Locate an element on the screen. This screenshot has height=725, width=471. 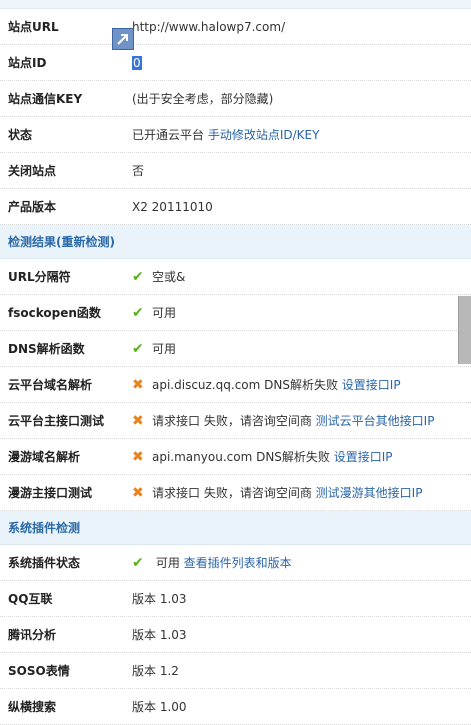
site-key-row: 站点通信KEY (出于安全考虑，部分隐藏) is located at coordinates (235, 99).